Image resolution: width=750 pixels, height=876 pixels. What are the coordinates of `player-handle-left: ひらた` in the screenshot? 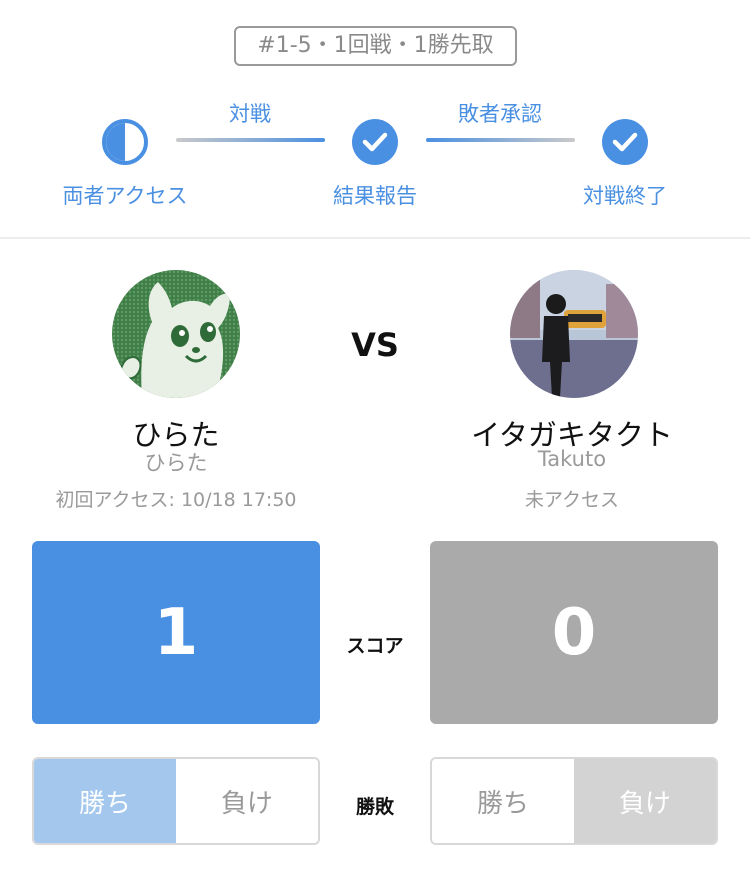 It's located at (176, 463).